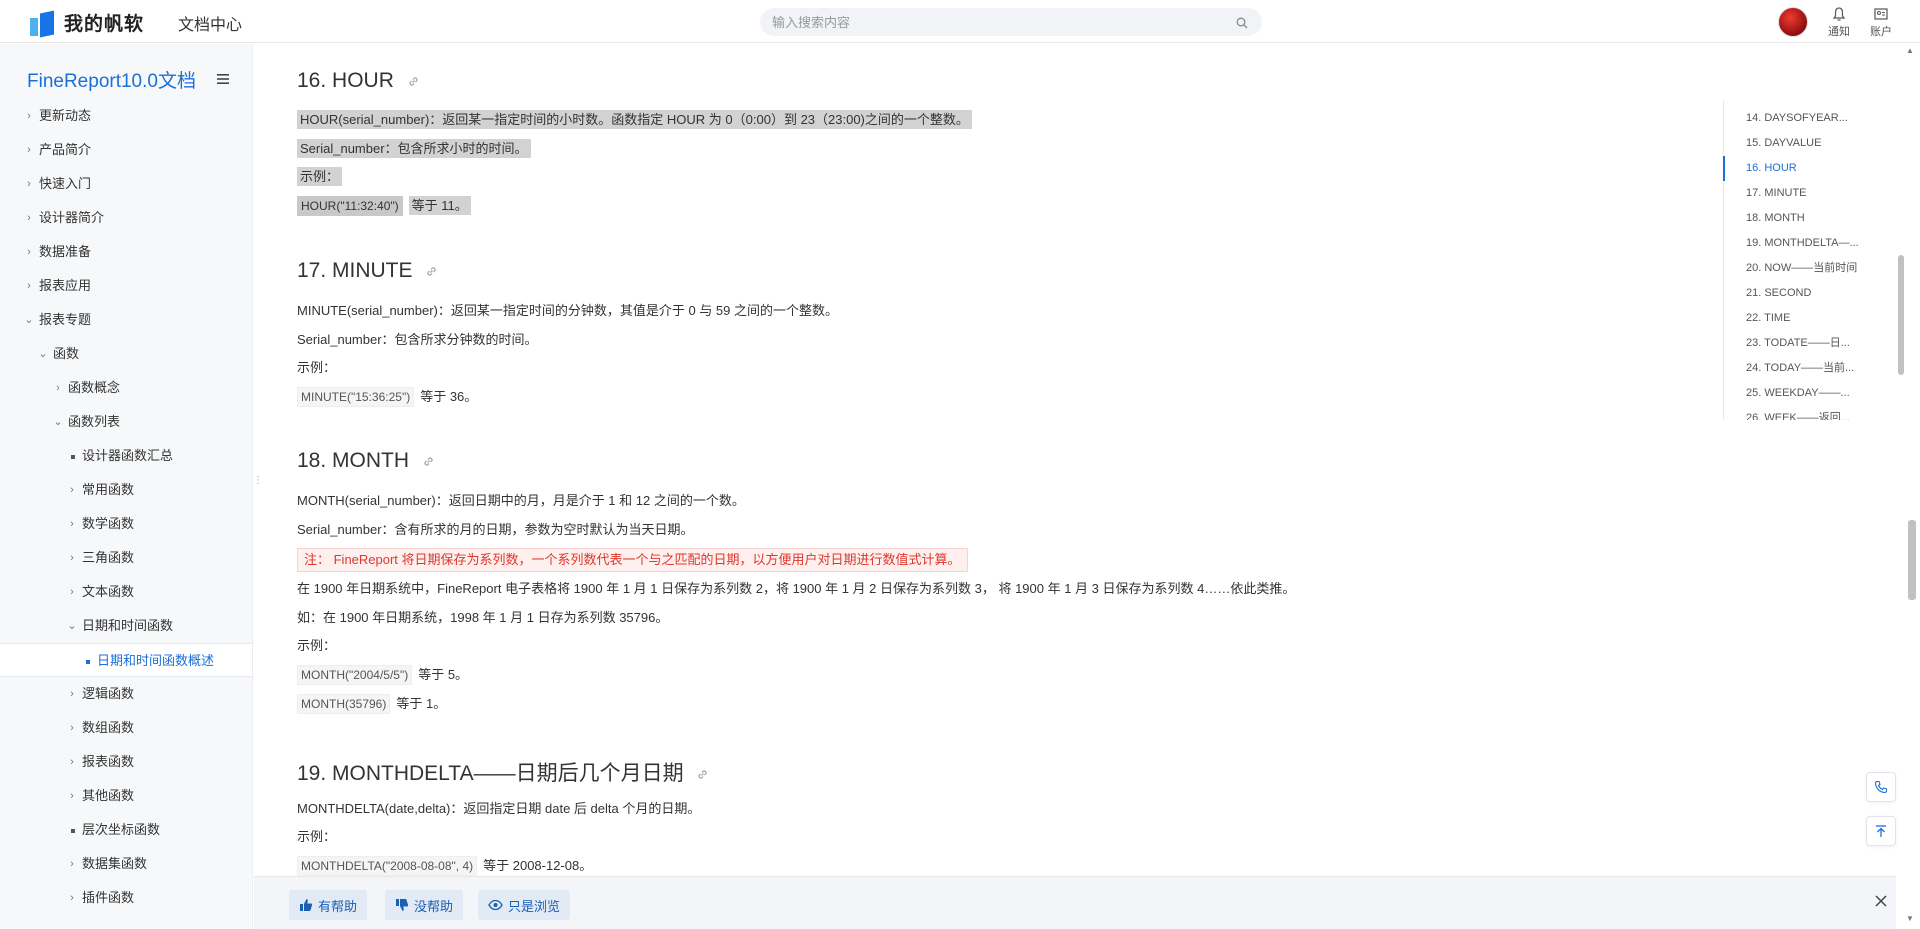 The image size is (1920, 929). What do you see at coordinates (210, 23) in the screenshot?
I see `doc-center-link: 文档中心` at bounding box center [210, 23].